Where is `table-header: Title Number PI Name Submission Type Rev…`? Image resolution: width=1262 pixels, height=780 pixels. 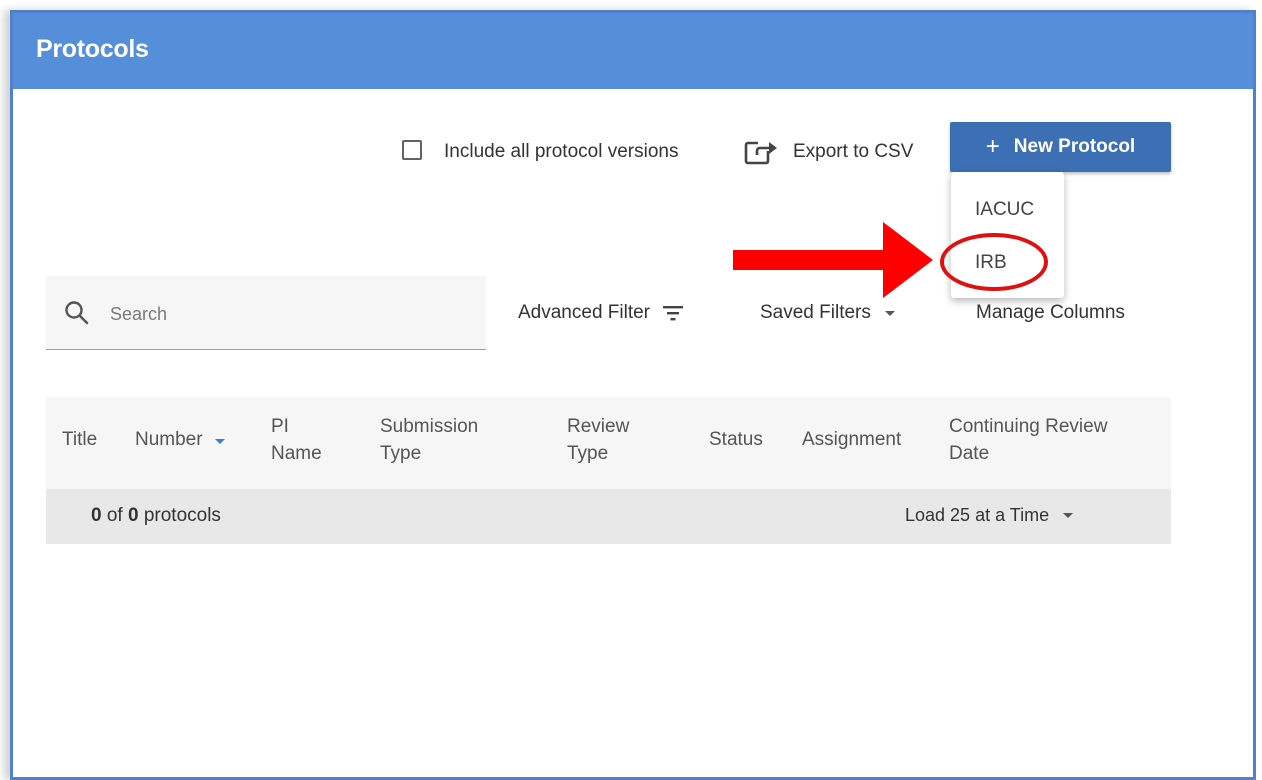 table-header: Title Number PI Name Submission Type Rev… is located at coordinates (608, 443).